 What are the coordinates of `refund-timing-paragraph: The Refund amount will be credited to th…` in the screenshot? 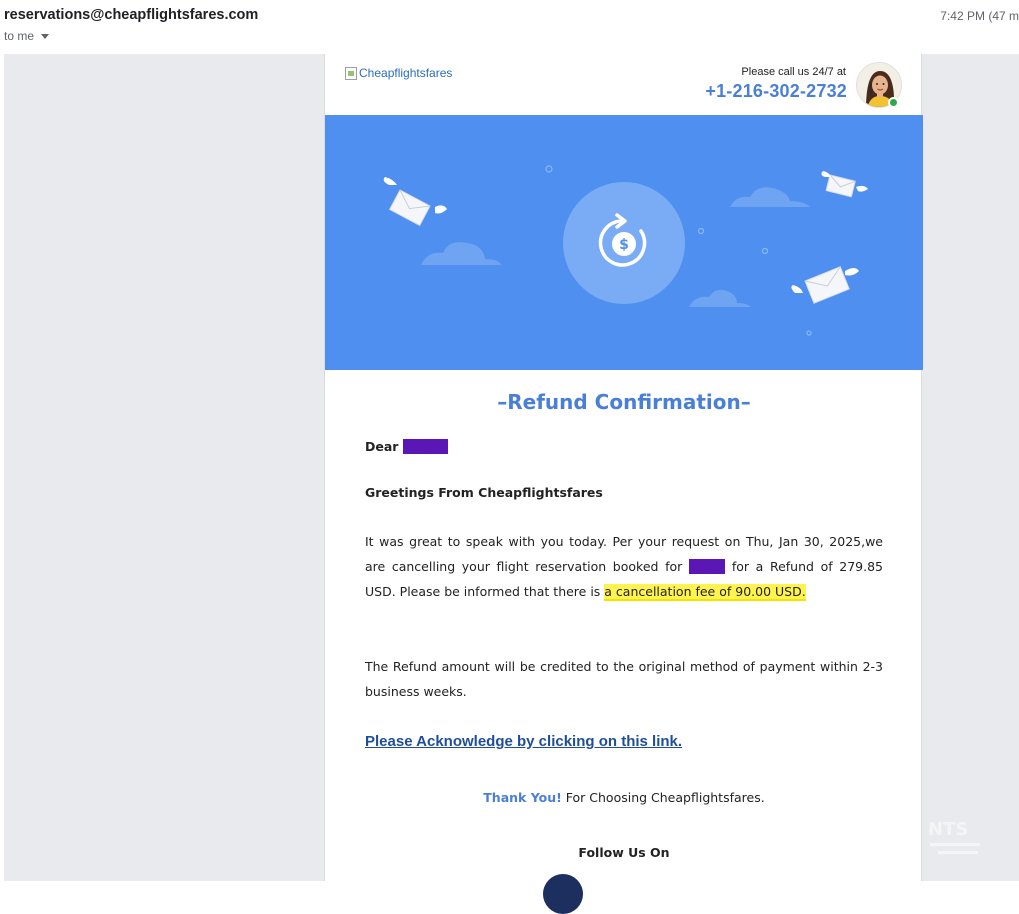 It's located at (624, 679).